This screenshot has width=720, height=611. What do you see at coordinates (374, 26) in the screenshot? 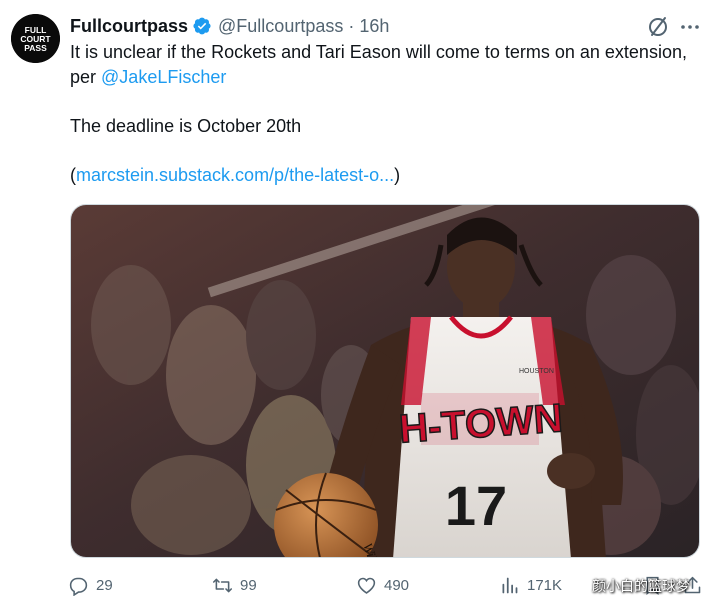
I see `timestamp: 16h` at bounding box center [374, 26].